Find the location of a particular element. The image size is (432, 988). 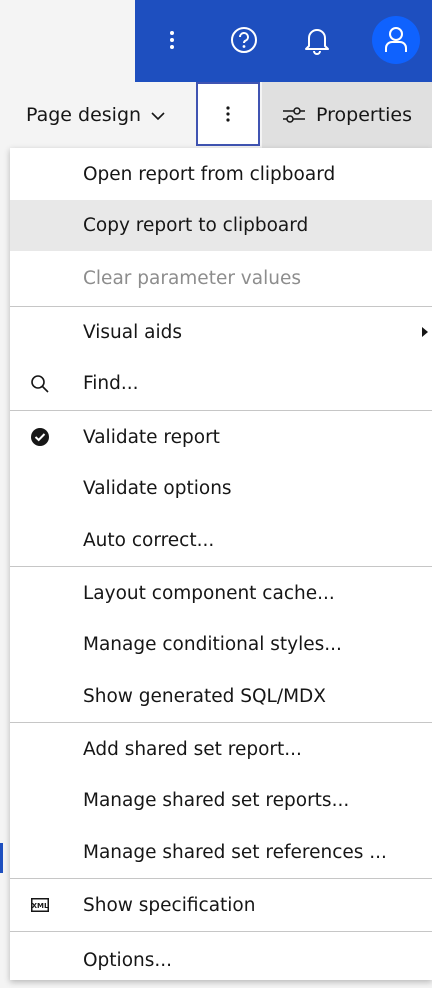

menu-item-validate-report: Validate report is located at coordinates (221, 437).